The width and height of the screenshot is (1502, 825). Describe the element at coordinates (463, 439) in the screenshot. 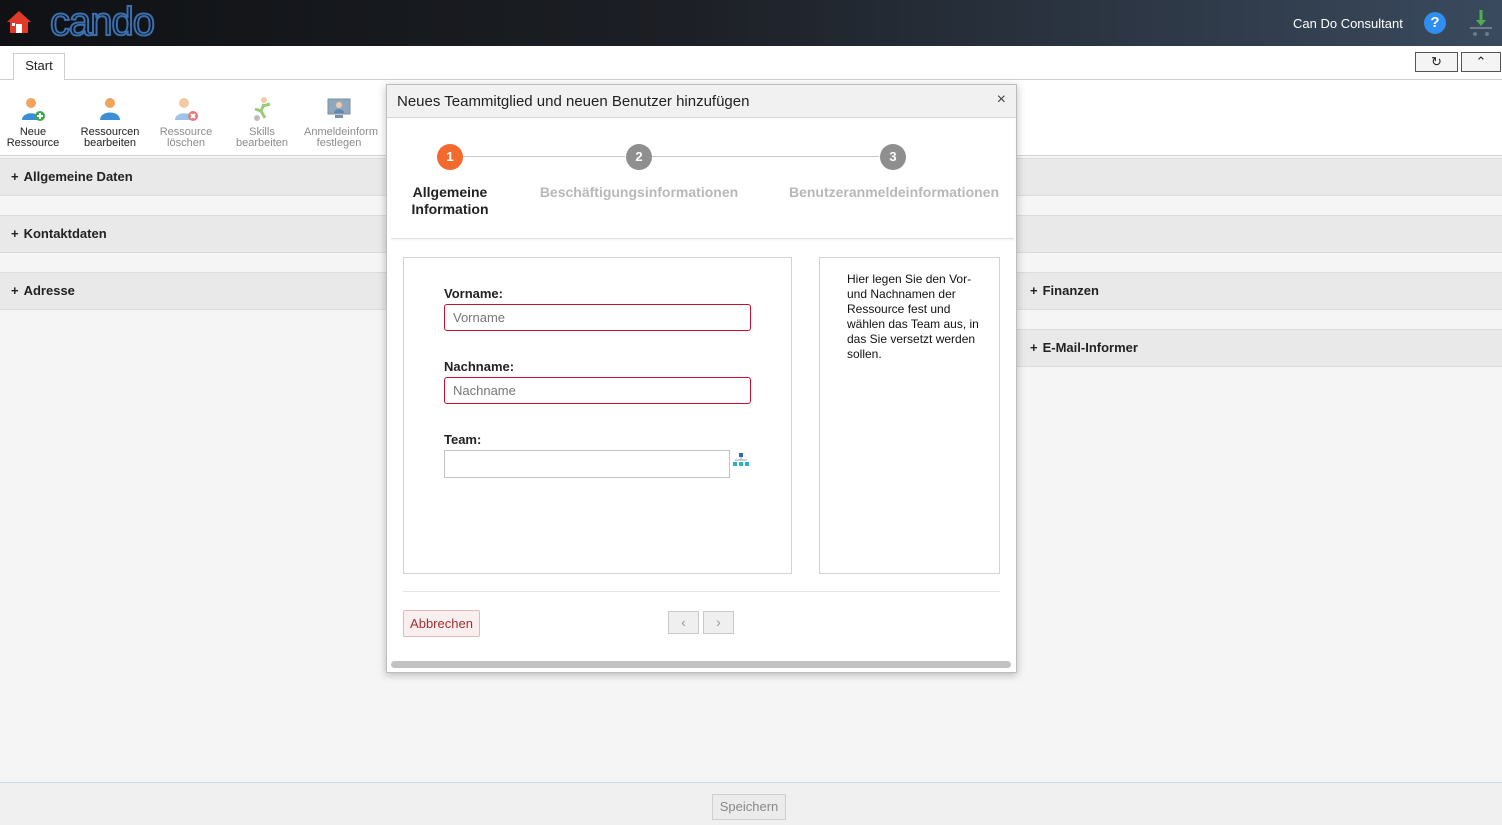

I see `team-label: Team:` at that location.